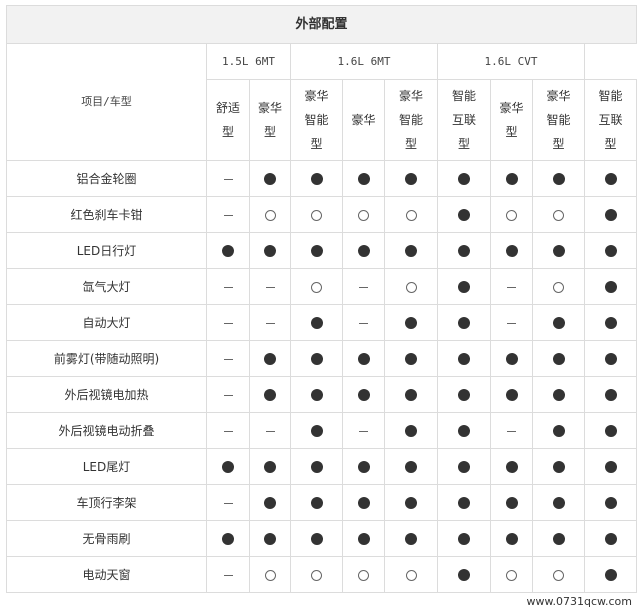 This screenshot has width=642, height=610. I want to click on feature-label: 电动天窗, so click(106, 574).